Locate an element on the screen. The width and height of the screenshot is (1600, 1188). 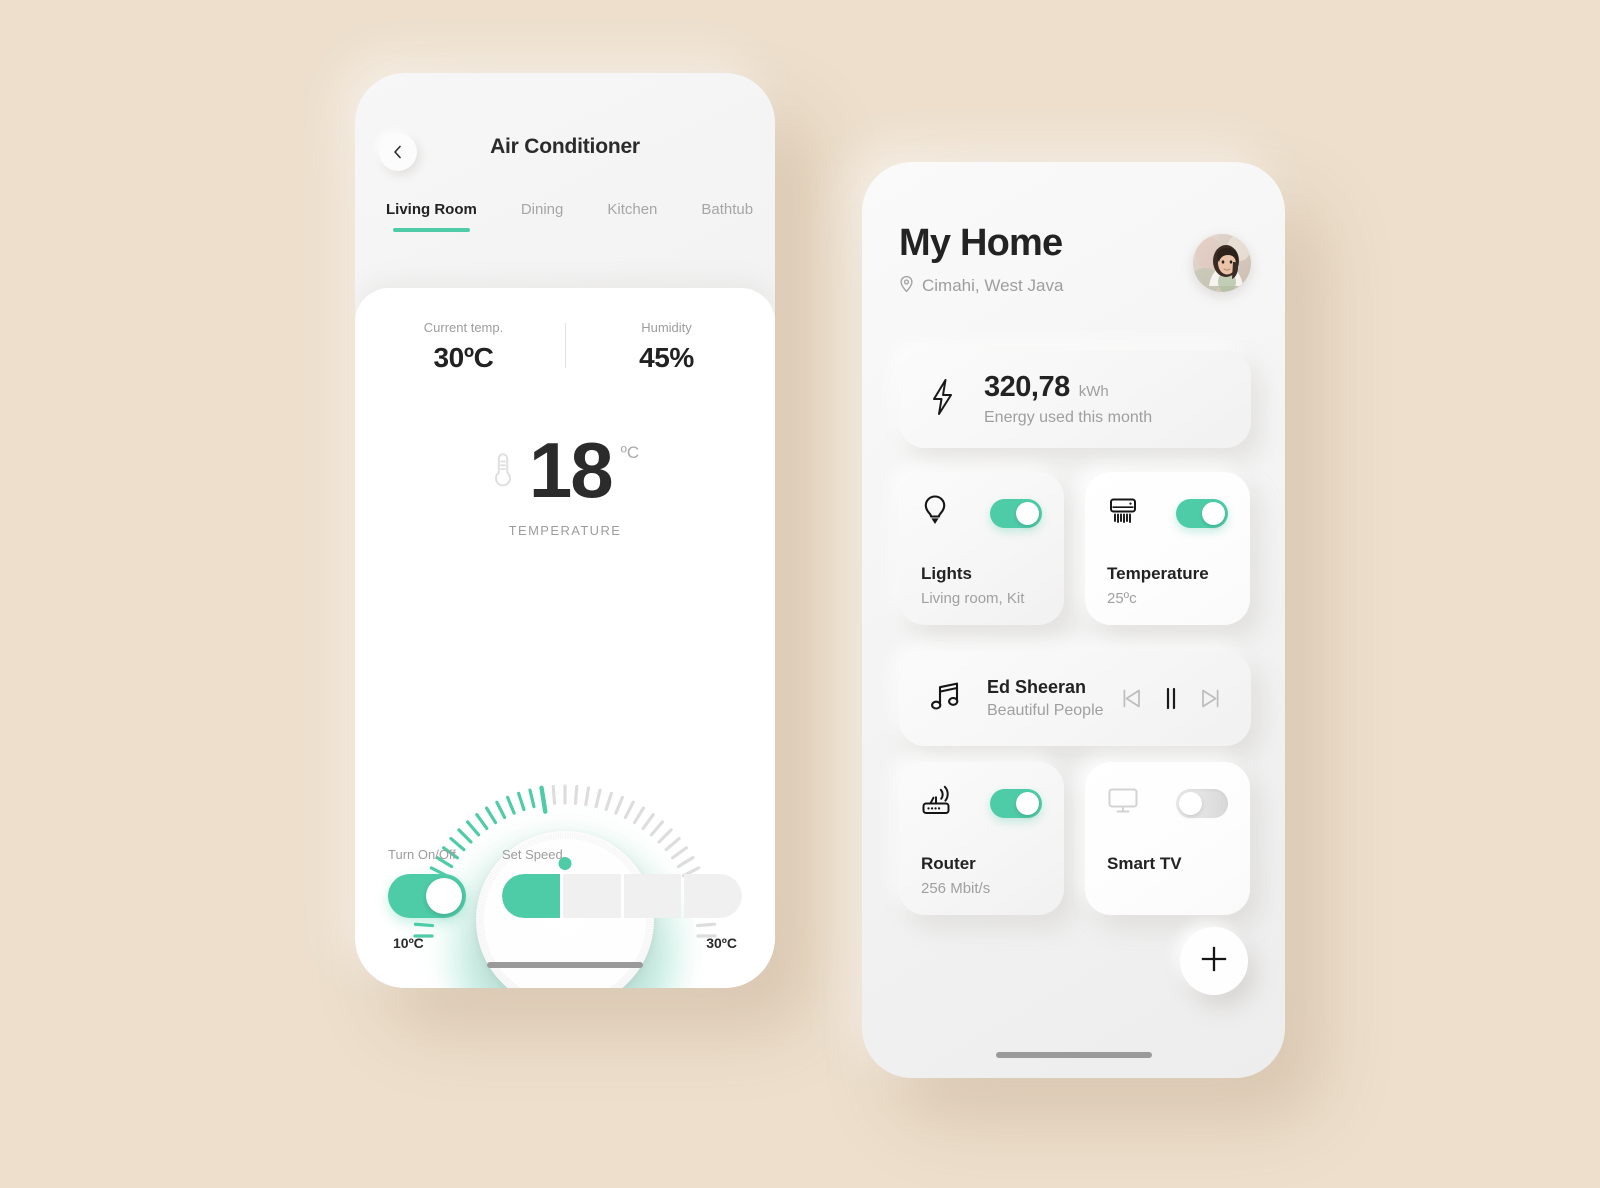
device-card-router: Router 256 Mbit/s is located at coordinates (981, 838).